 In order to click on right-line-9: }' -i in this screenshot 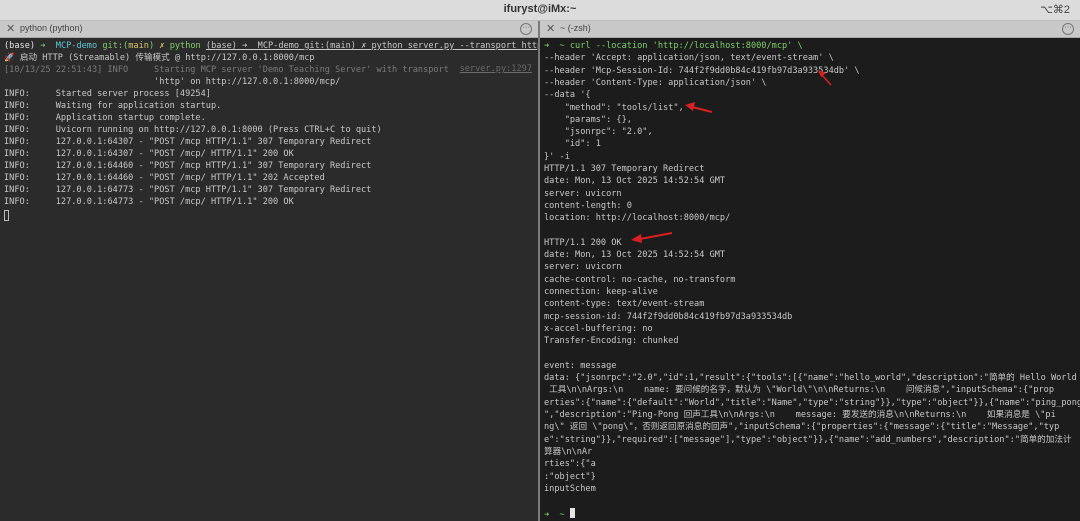, I will do `click(557, 156)`.